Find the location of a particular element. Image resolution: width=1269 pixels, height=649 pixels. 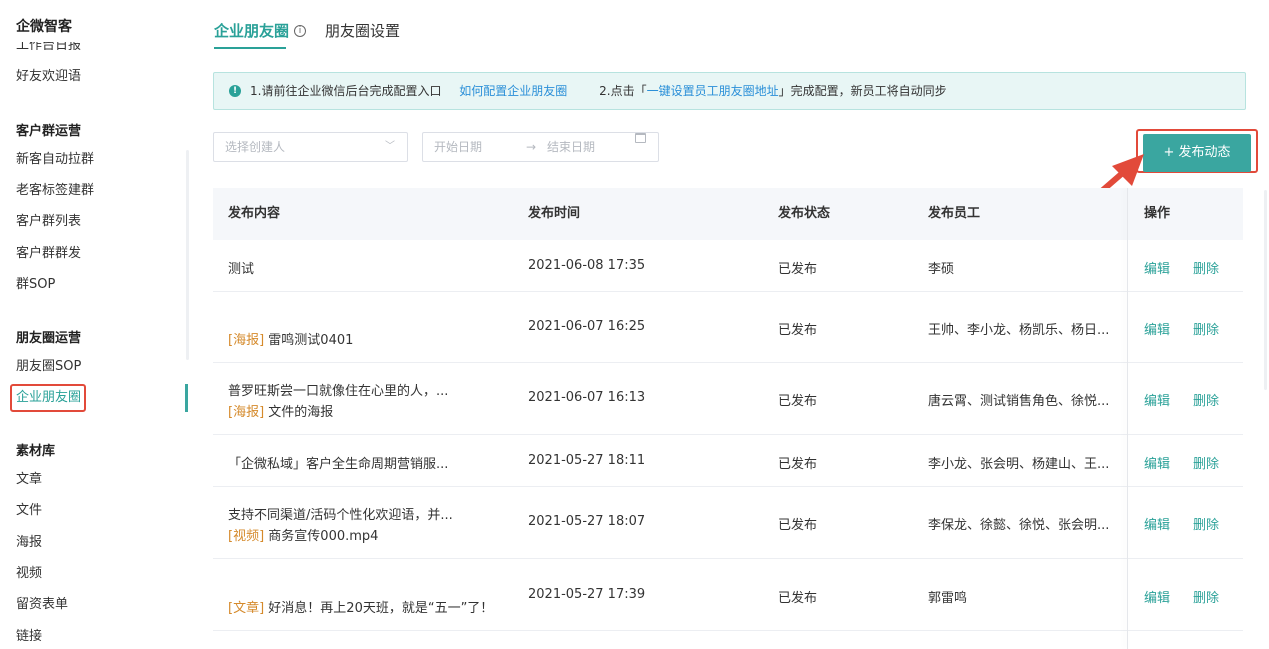

content-attachment: [视频] 商务宣传000.mp4 is located at coordinates (303, 536).